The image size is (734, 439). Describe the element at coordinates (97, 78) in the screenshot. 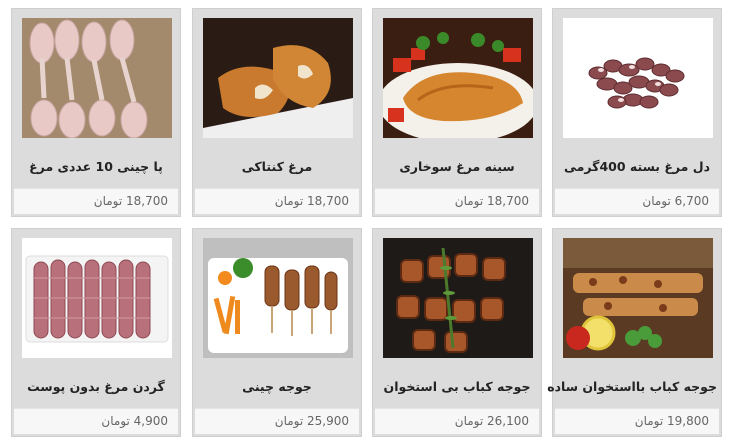

I see `chicken-drumsticks-image` at that location.